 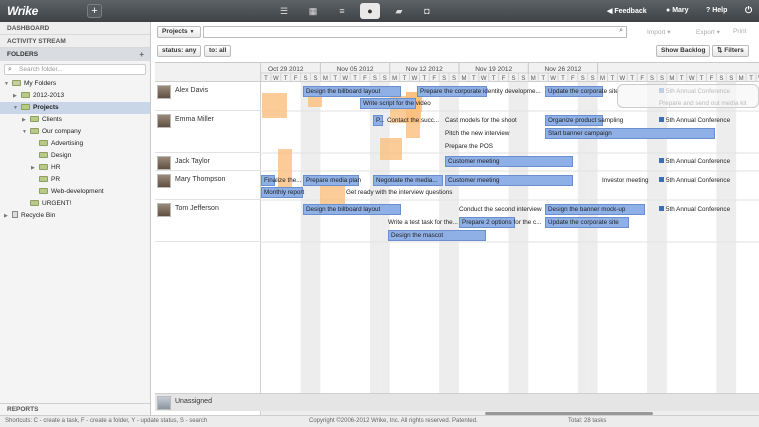 What do you see at coordinates (563, 69) in the screenshot?
I see `week-label: Nov 26 2012` at bounding box center [563, 69].